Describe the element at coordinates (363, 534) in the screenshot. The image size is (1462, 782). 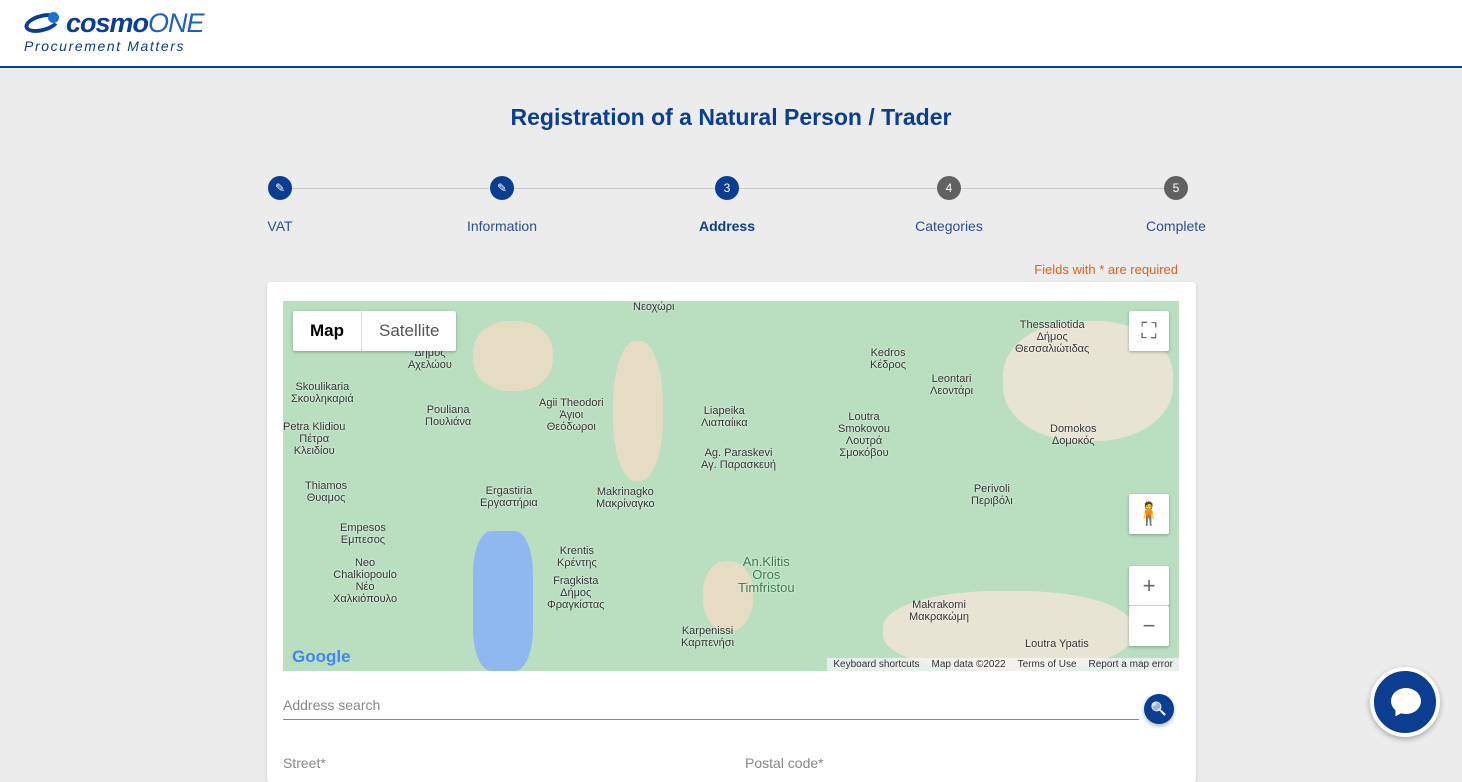
I see `map-label: Empesos Εμπεσος` at that location.